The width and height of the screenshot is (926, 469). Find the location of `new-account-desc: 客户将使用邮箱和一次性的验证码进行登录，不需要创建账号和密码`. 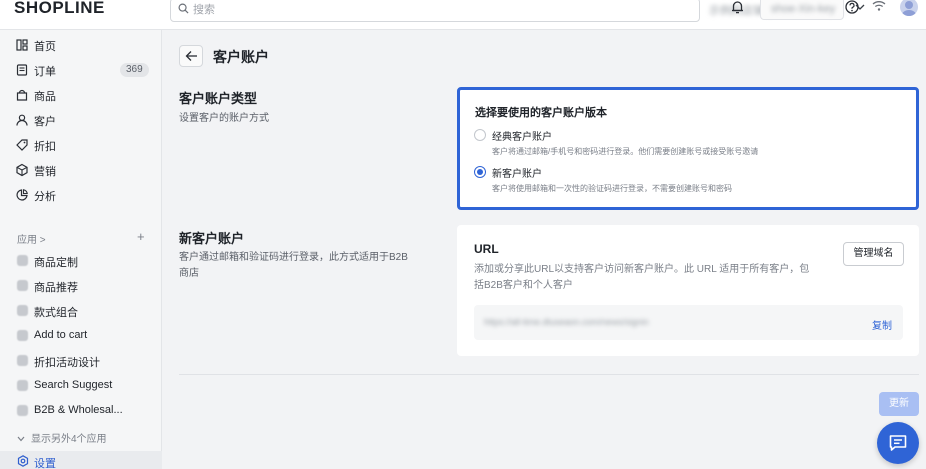

new-account-desc: 客户将使用邮箱和一次性的验证码进行登录，不需要创建账号和密码 is located at coordinates (612, 188).